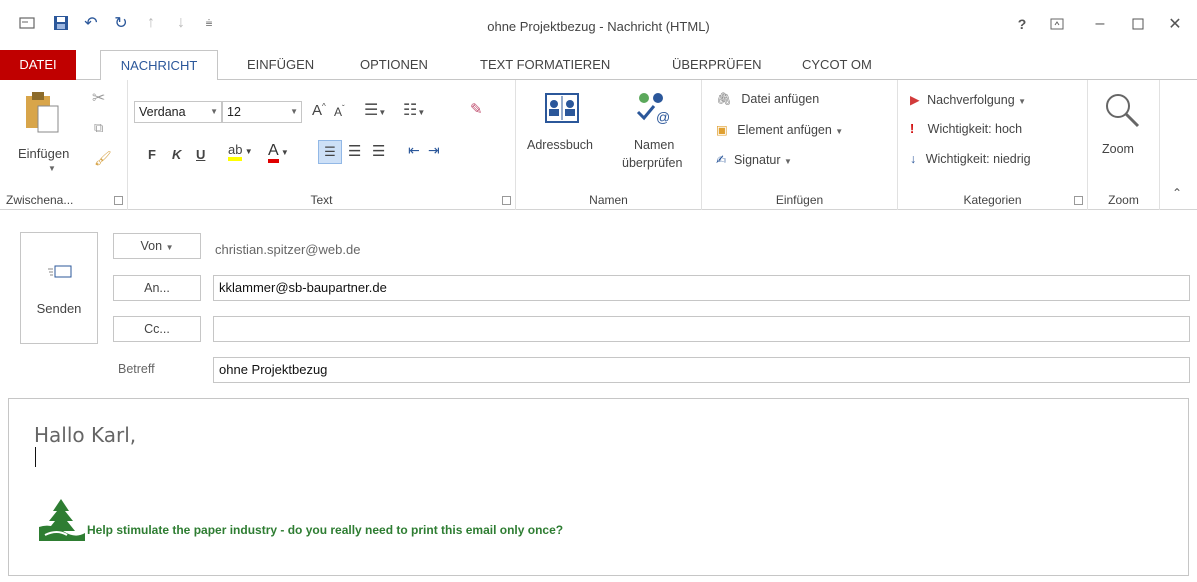 This screenshot has height=582, width=1197. Describe the element at coordinates (434, 150) in the screenshot. I see `increase-indent-icon: ⇥` at that location.